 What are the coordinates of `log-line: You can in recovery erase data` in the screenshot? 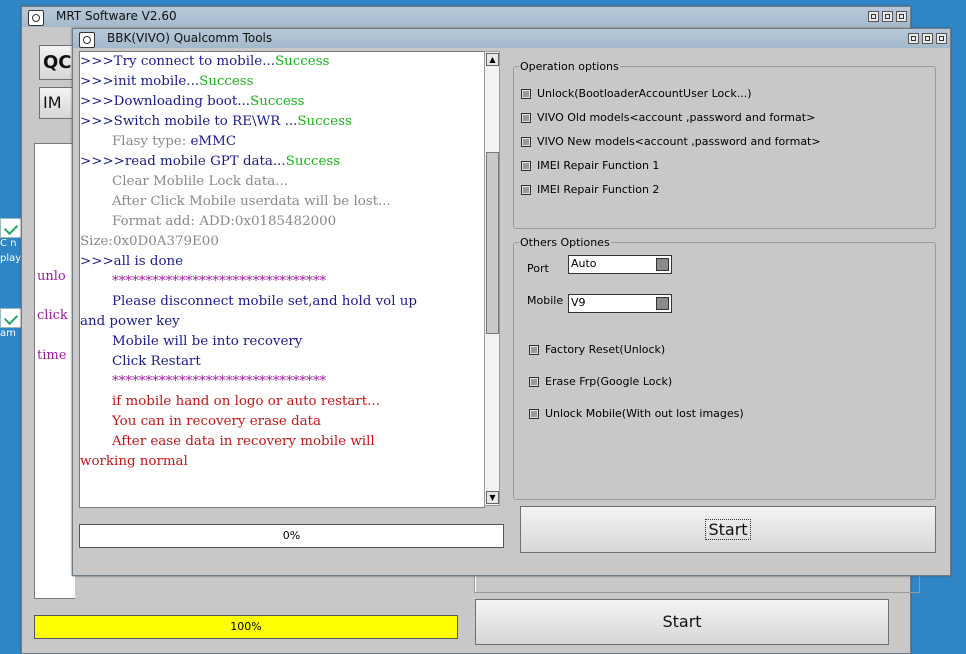 It's located at (282, 422).